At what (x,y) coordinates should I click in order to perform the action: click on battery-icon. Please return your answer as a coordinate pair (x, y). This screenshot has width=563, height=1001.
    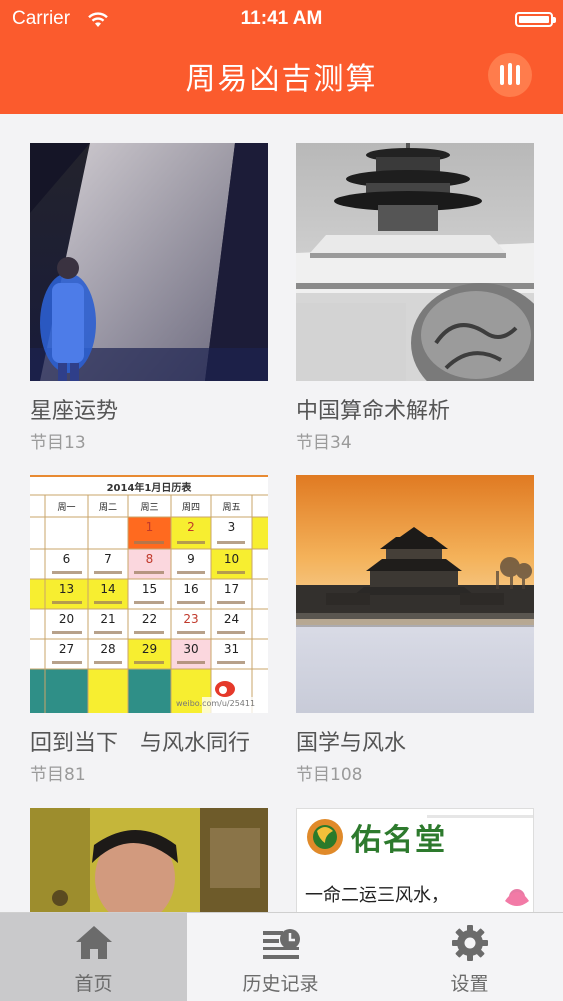
    Looking at the image, I should click on (535, 19).